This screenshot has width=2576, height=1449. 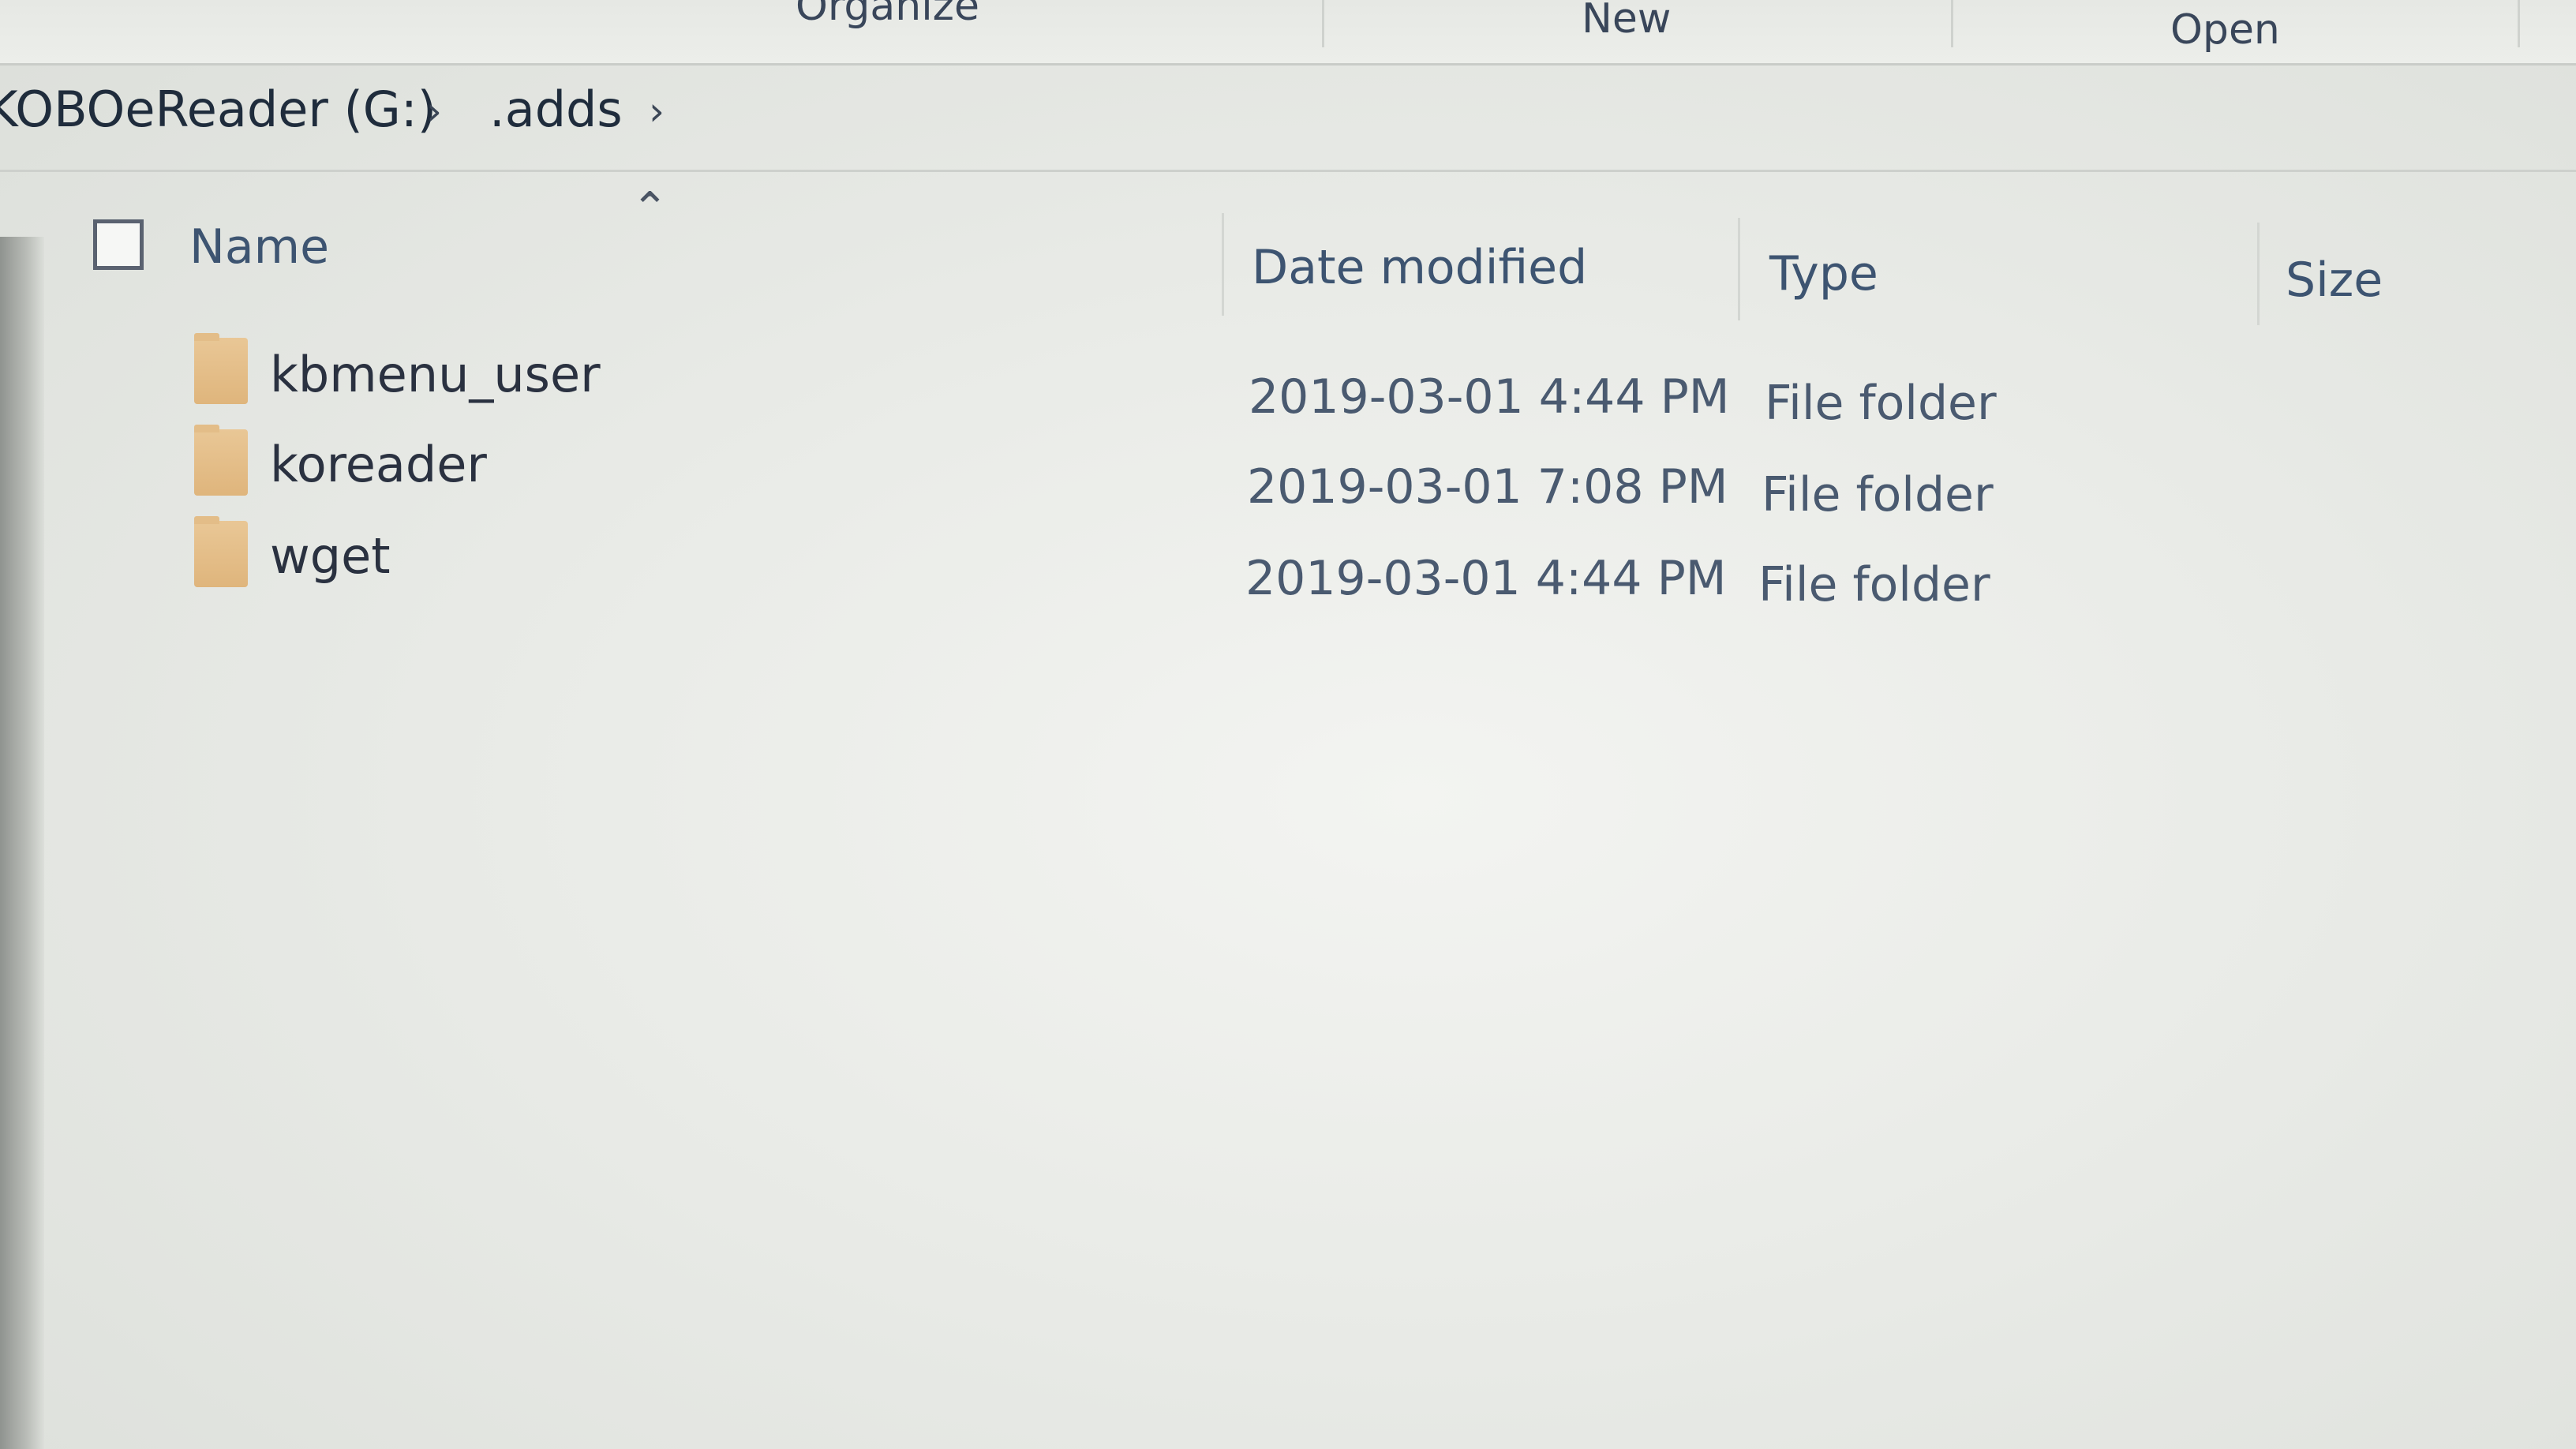 I want to click on column-header-date-modified: Date modified, so click(x=1419, y=267).